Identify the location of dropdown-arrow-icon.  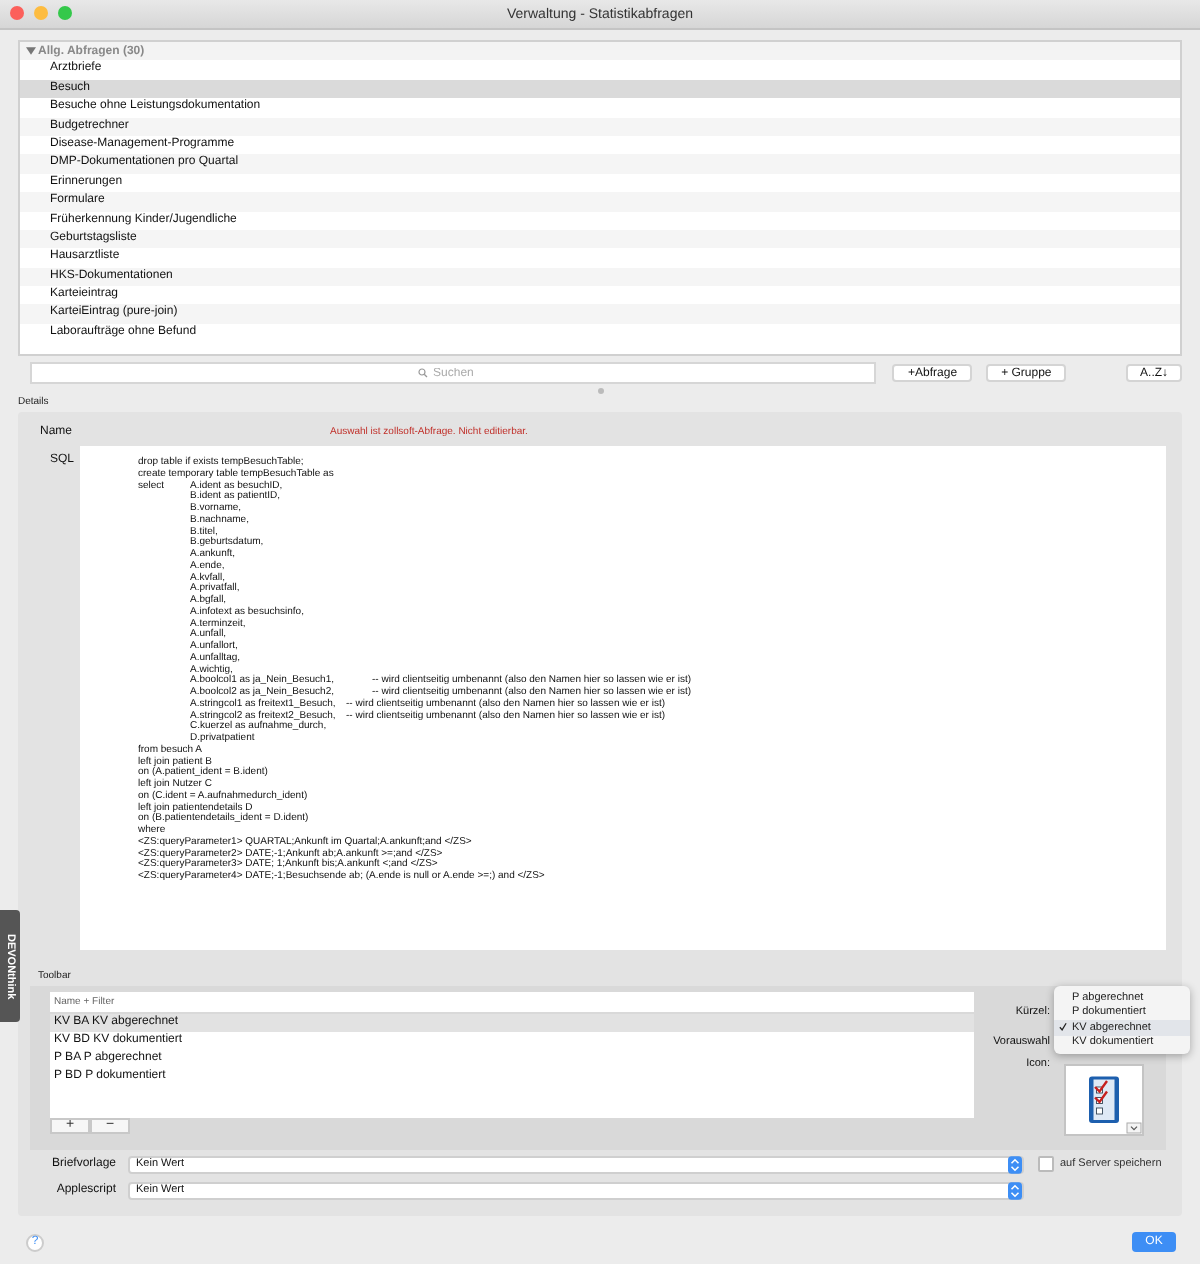
(1134, 1128).